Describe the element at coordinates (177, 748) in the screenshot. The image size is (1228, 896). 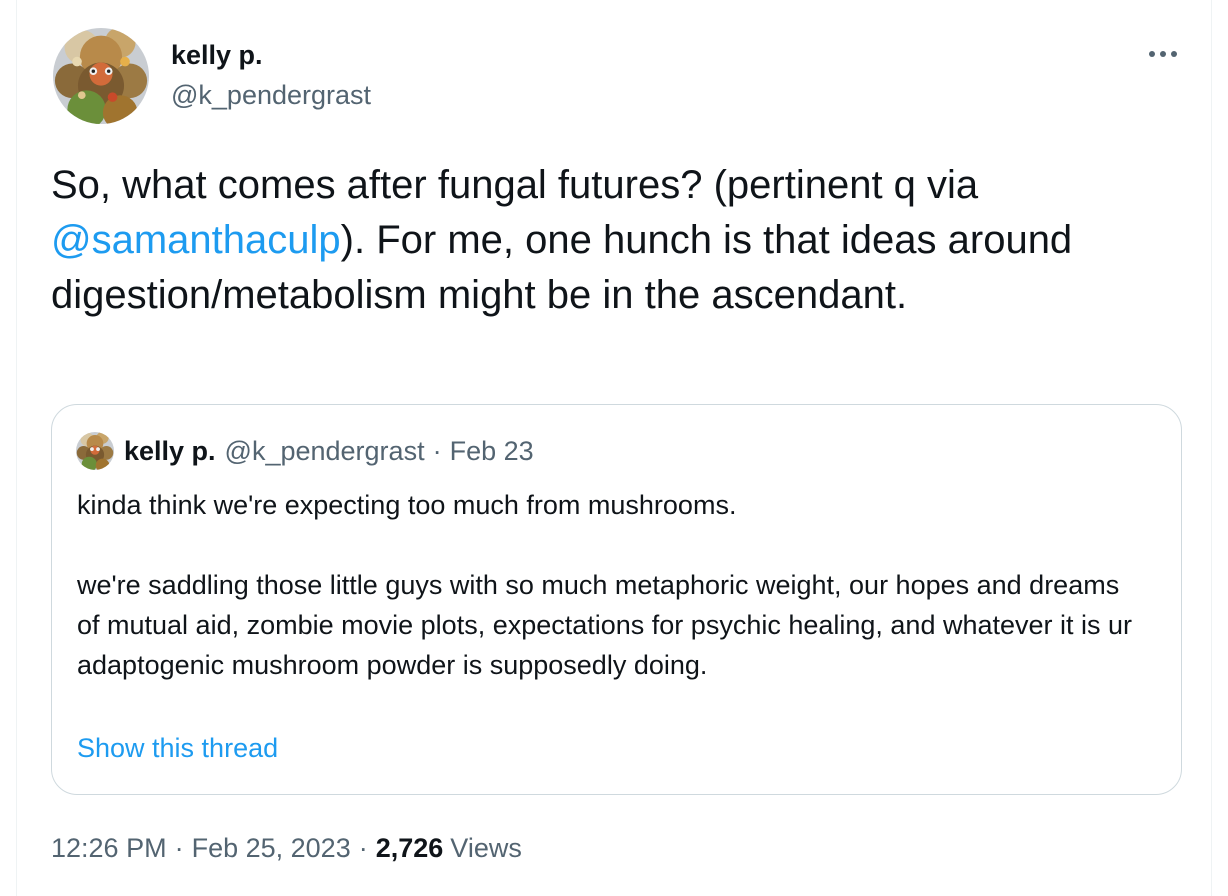
I see `show-thread-link: Show this thread` at that location.